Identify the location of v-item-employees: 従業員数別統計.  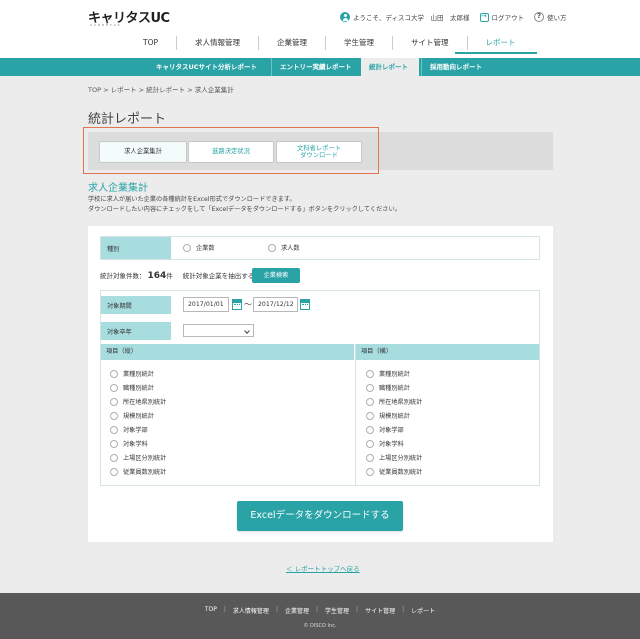
(138, 471).